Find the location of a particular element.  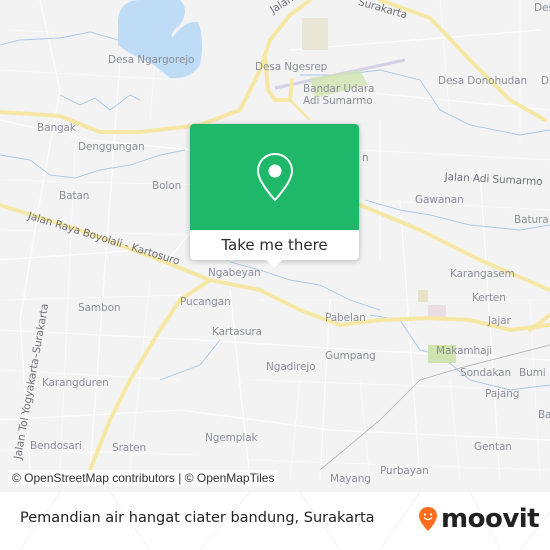

place-label-ngemplak: Ngemplak is located at coordinates (231, 438).